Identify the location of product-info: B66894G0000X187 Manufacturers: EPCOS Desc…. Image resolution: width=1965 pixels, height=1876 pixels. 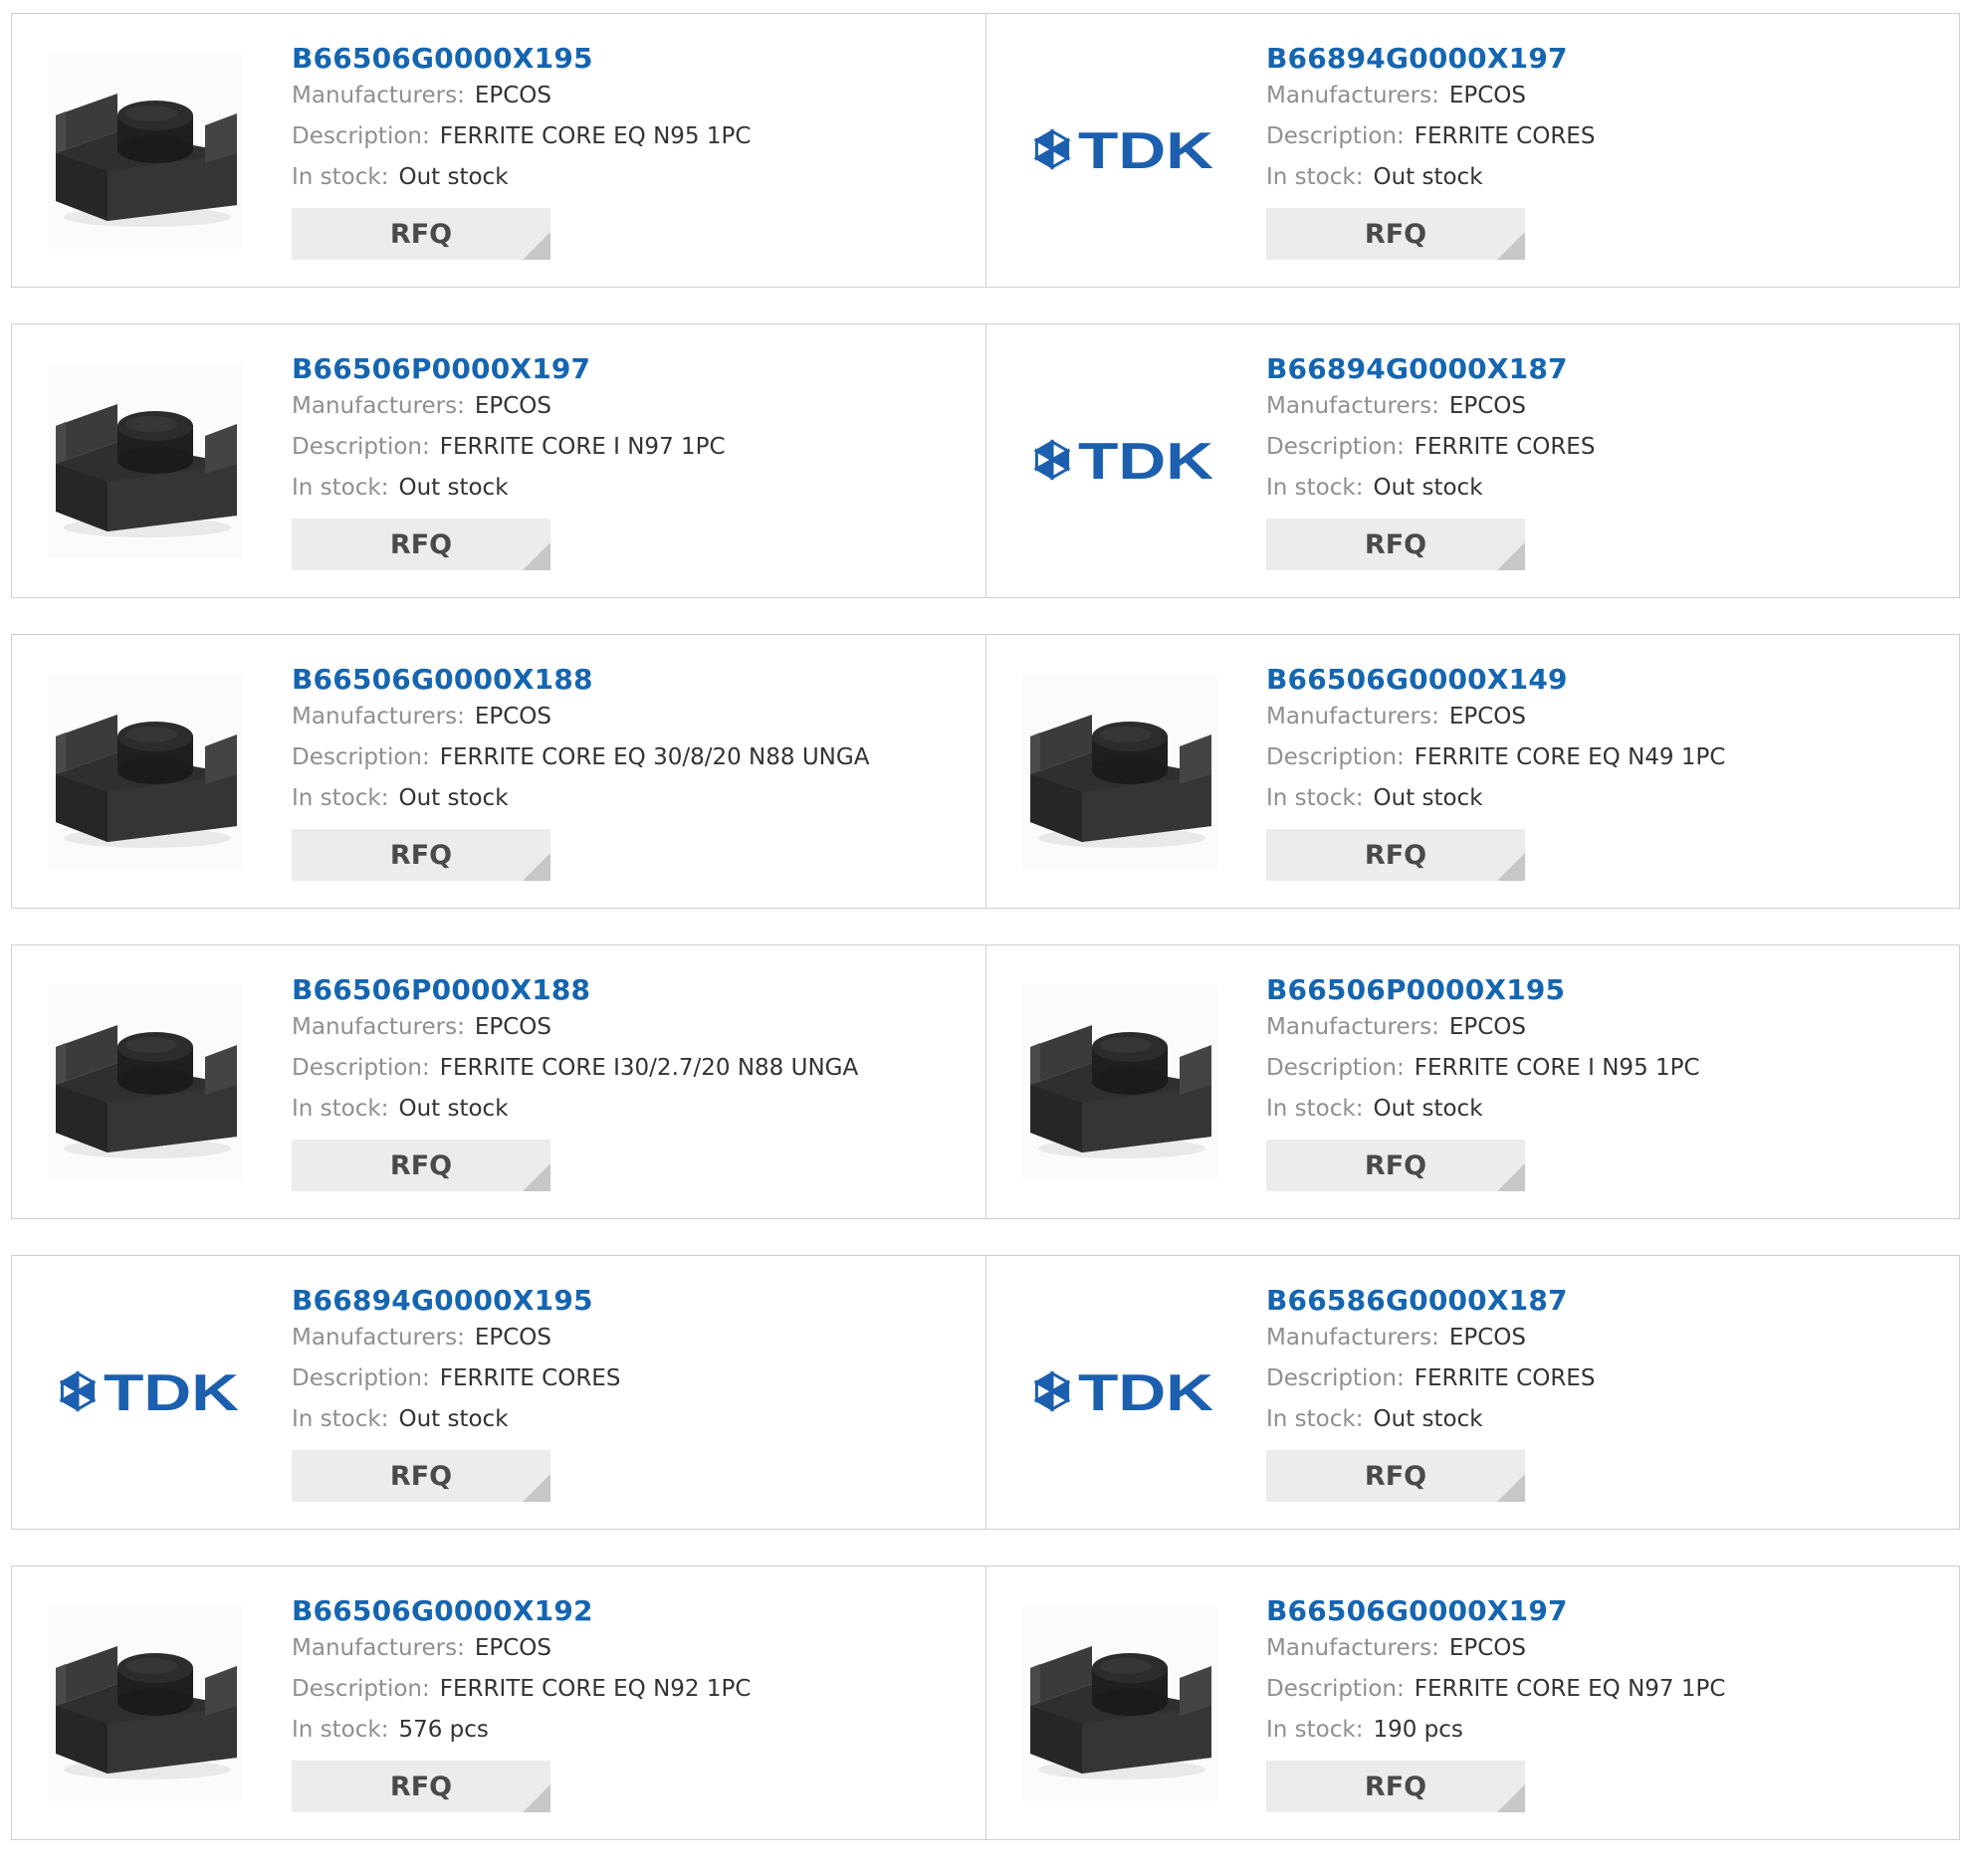
(1430, 461).